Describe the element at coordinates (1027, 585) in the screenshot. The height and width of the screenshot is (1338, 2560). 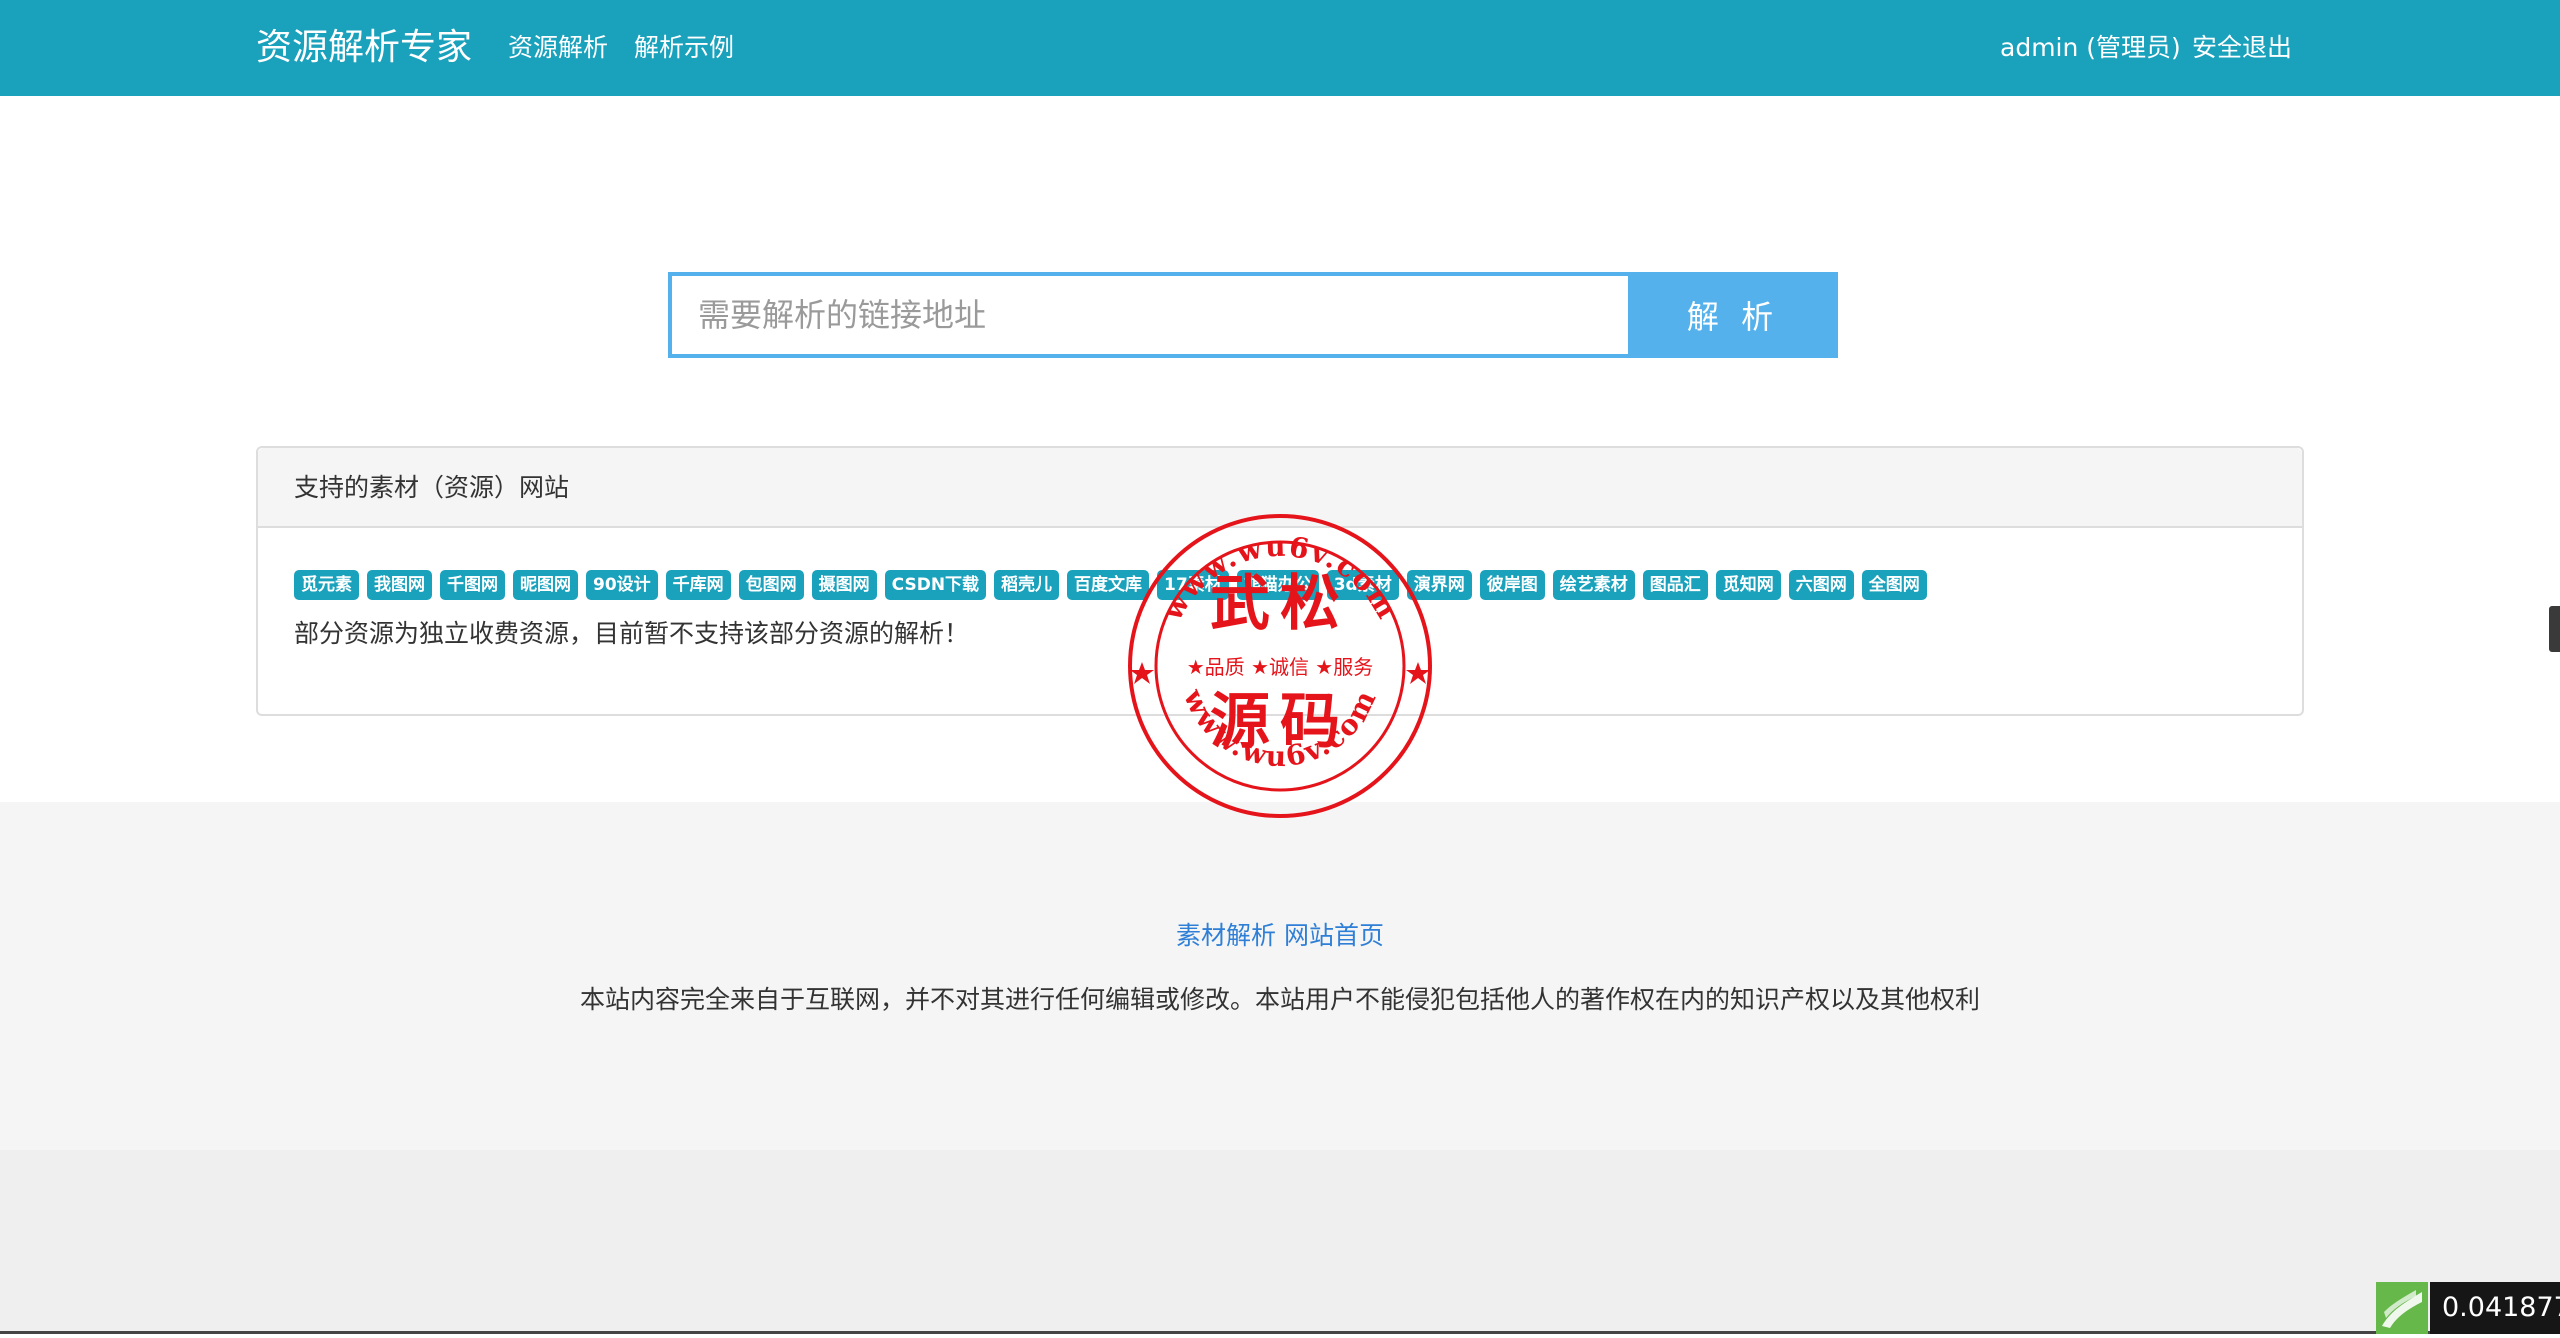
I see `site-tag: 稻壳儿` at that location.